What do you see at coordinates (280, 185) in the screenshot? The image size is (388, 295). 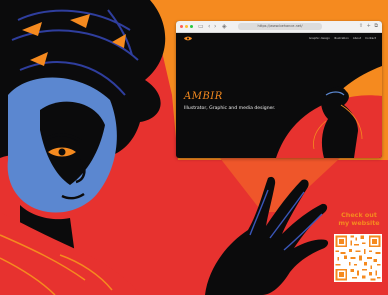 I see `projection-beam` at bounding box center [280, 185].